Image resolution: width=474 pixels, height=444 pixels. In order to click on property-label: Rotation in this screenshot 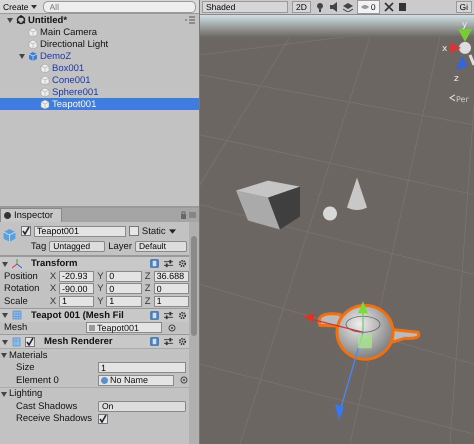, I will do `click(22, 288)`.